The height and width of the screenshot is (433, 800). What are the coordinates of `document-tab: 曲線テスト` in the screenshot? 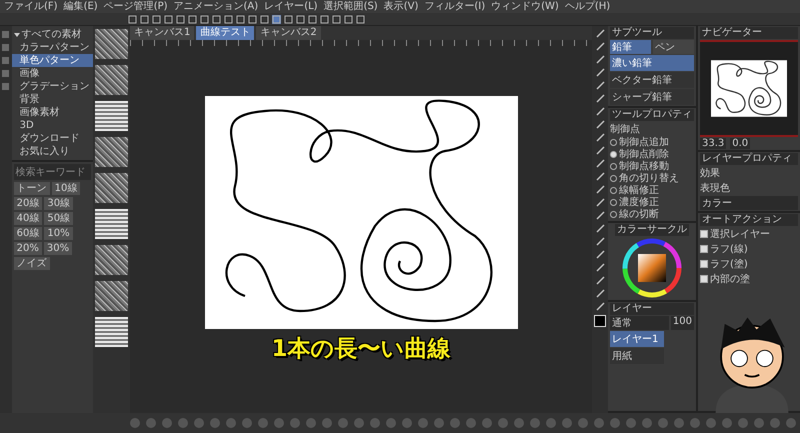 It's located at (225, 33).